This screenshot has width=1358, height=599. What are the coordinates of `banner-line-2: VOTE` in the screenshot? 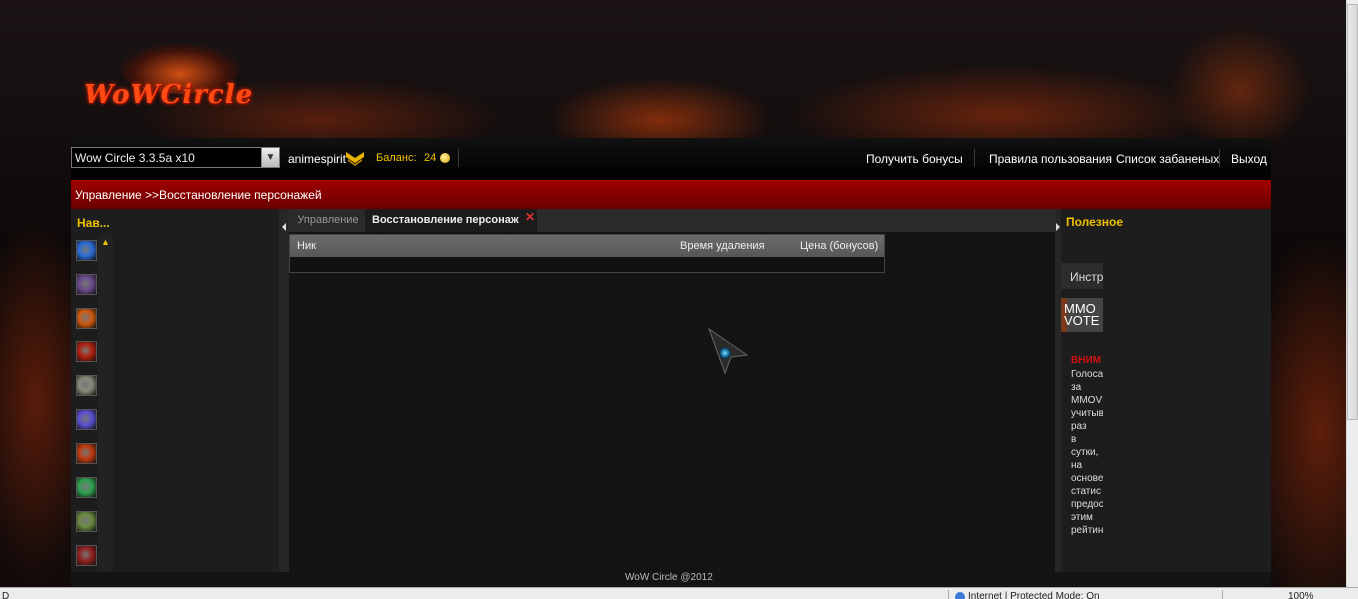 It's located at (1082, 320).